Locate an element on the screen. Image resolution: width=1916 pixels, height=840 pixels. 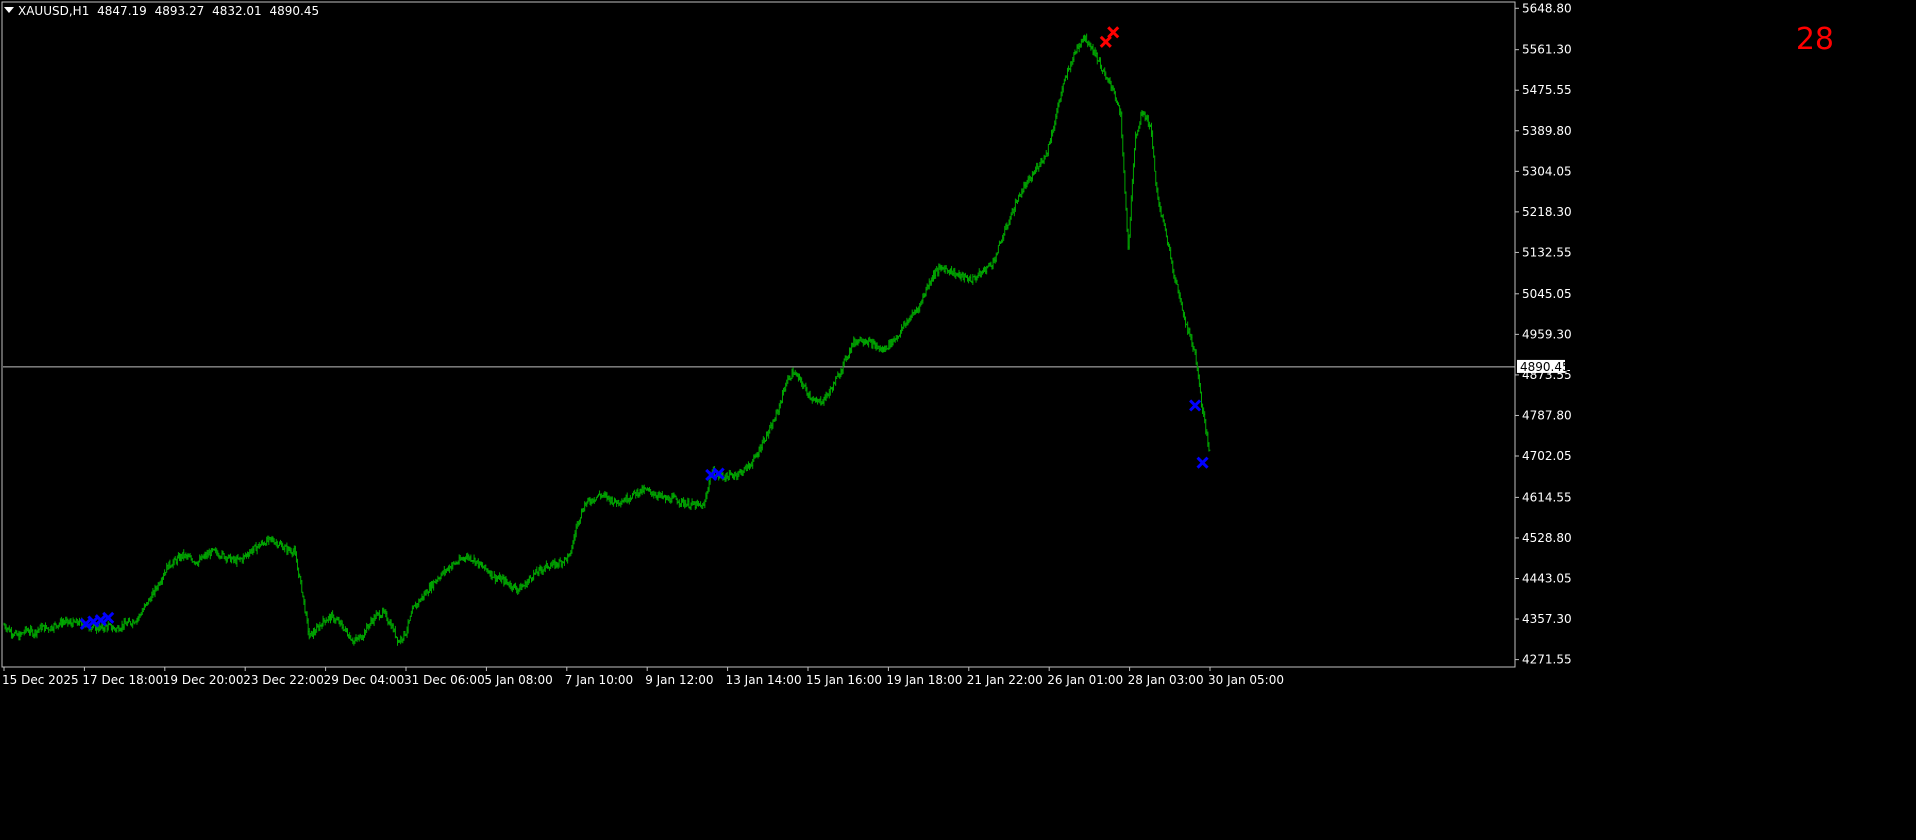
x-tick-label: 19 Dec 20:00 is located at coordinates (203, 680).